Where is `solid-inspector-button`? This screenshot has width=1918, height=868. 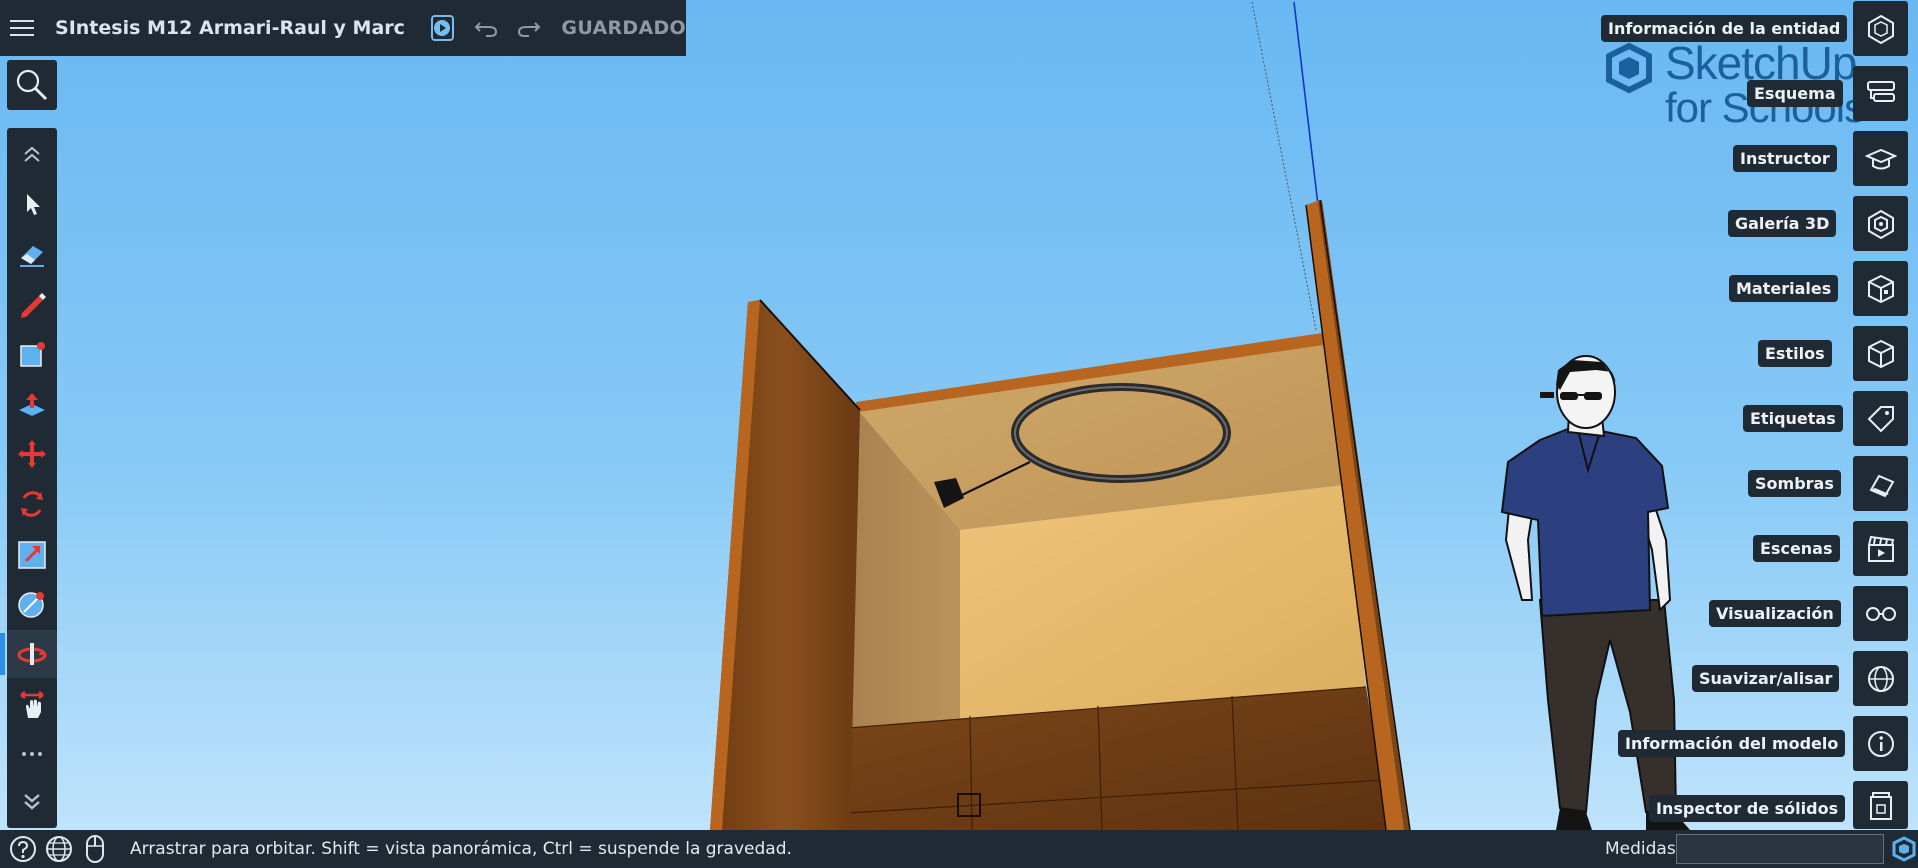 solid-inspector-button is located at coordinates (1880, 805).